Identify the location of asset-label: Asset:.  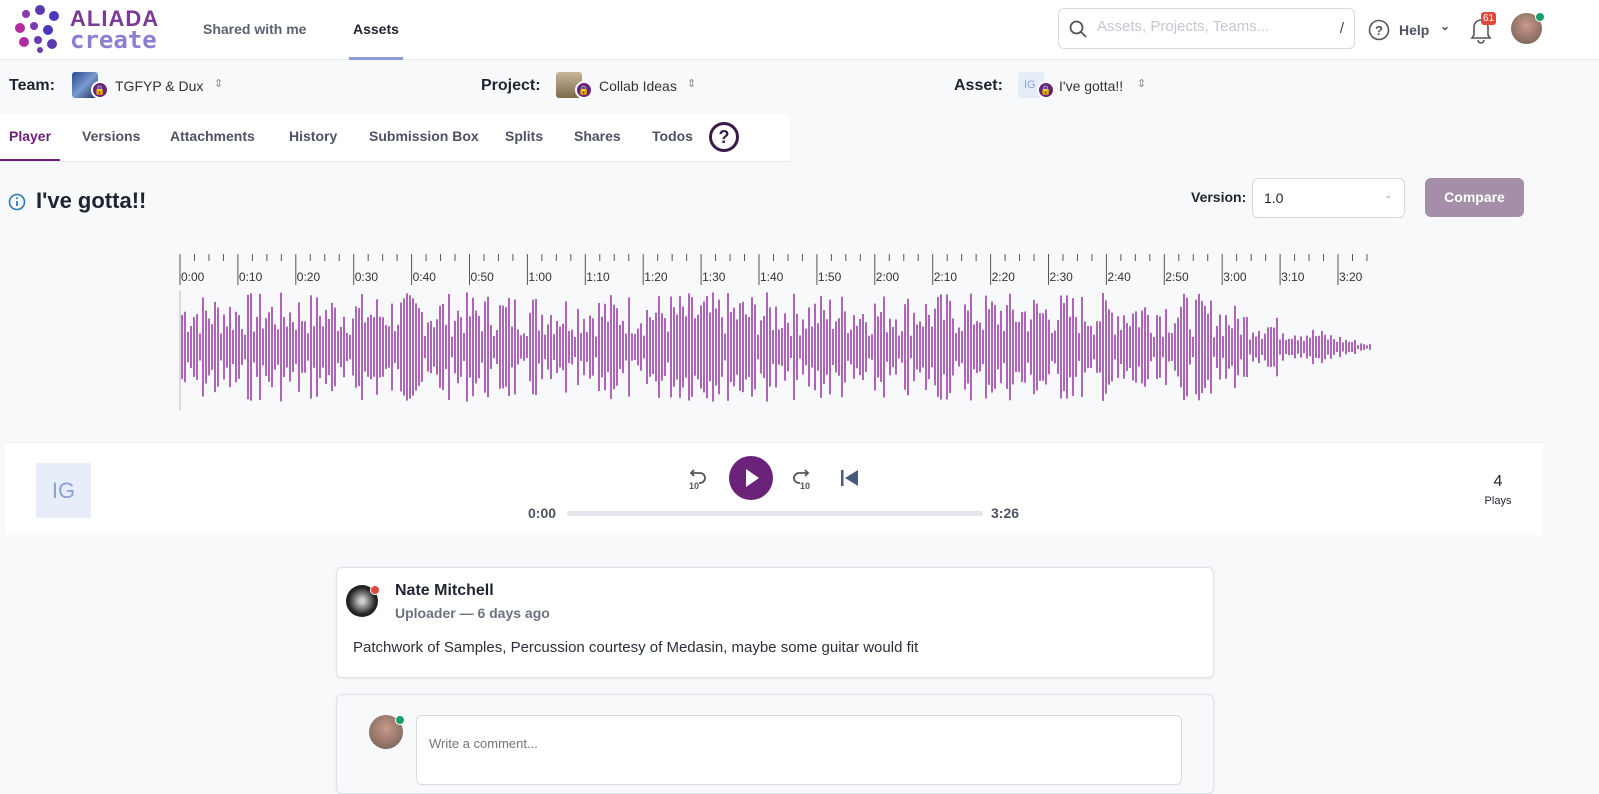
(978, 85).